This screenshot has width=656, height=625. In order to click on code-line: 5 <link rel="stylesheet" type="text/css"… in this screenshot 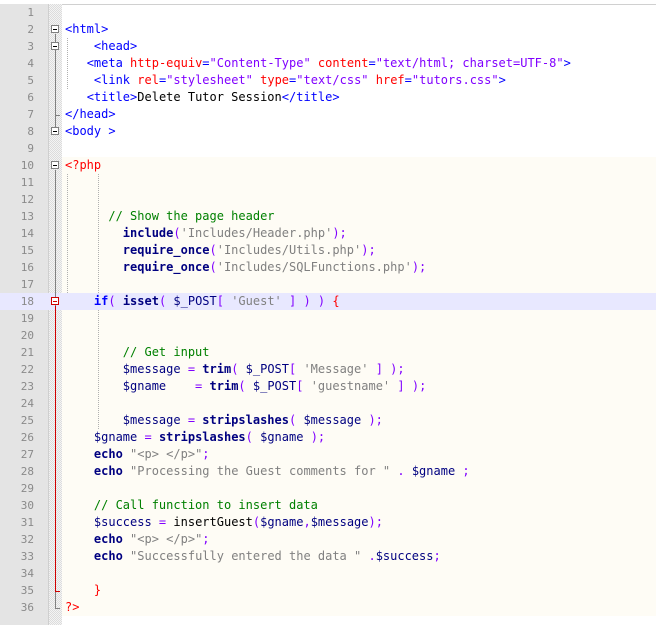, I will do `click(328, 80)`.